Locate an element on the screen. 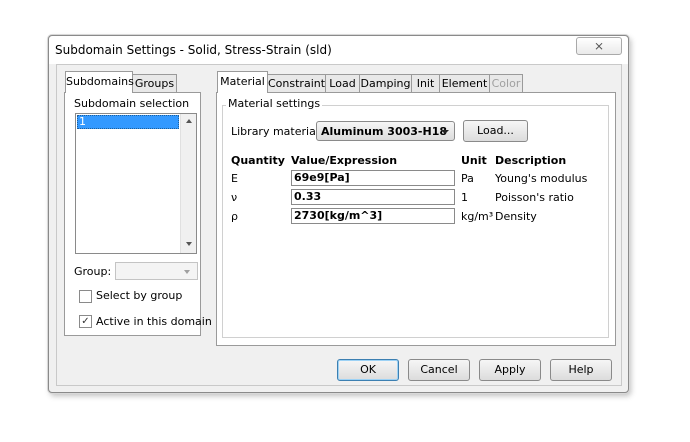 Image resolution: width=690 pixels, height=442 pixels. header-value: Value/Expression is located at coordinates (344, 160).